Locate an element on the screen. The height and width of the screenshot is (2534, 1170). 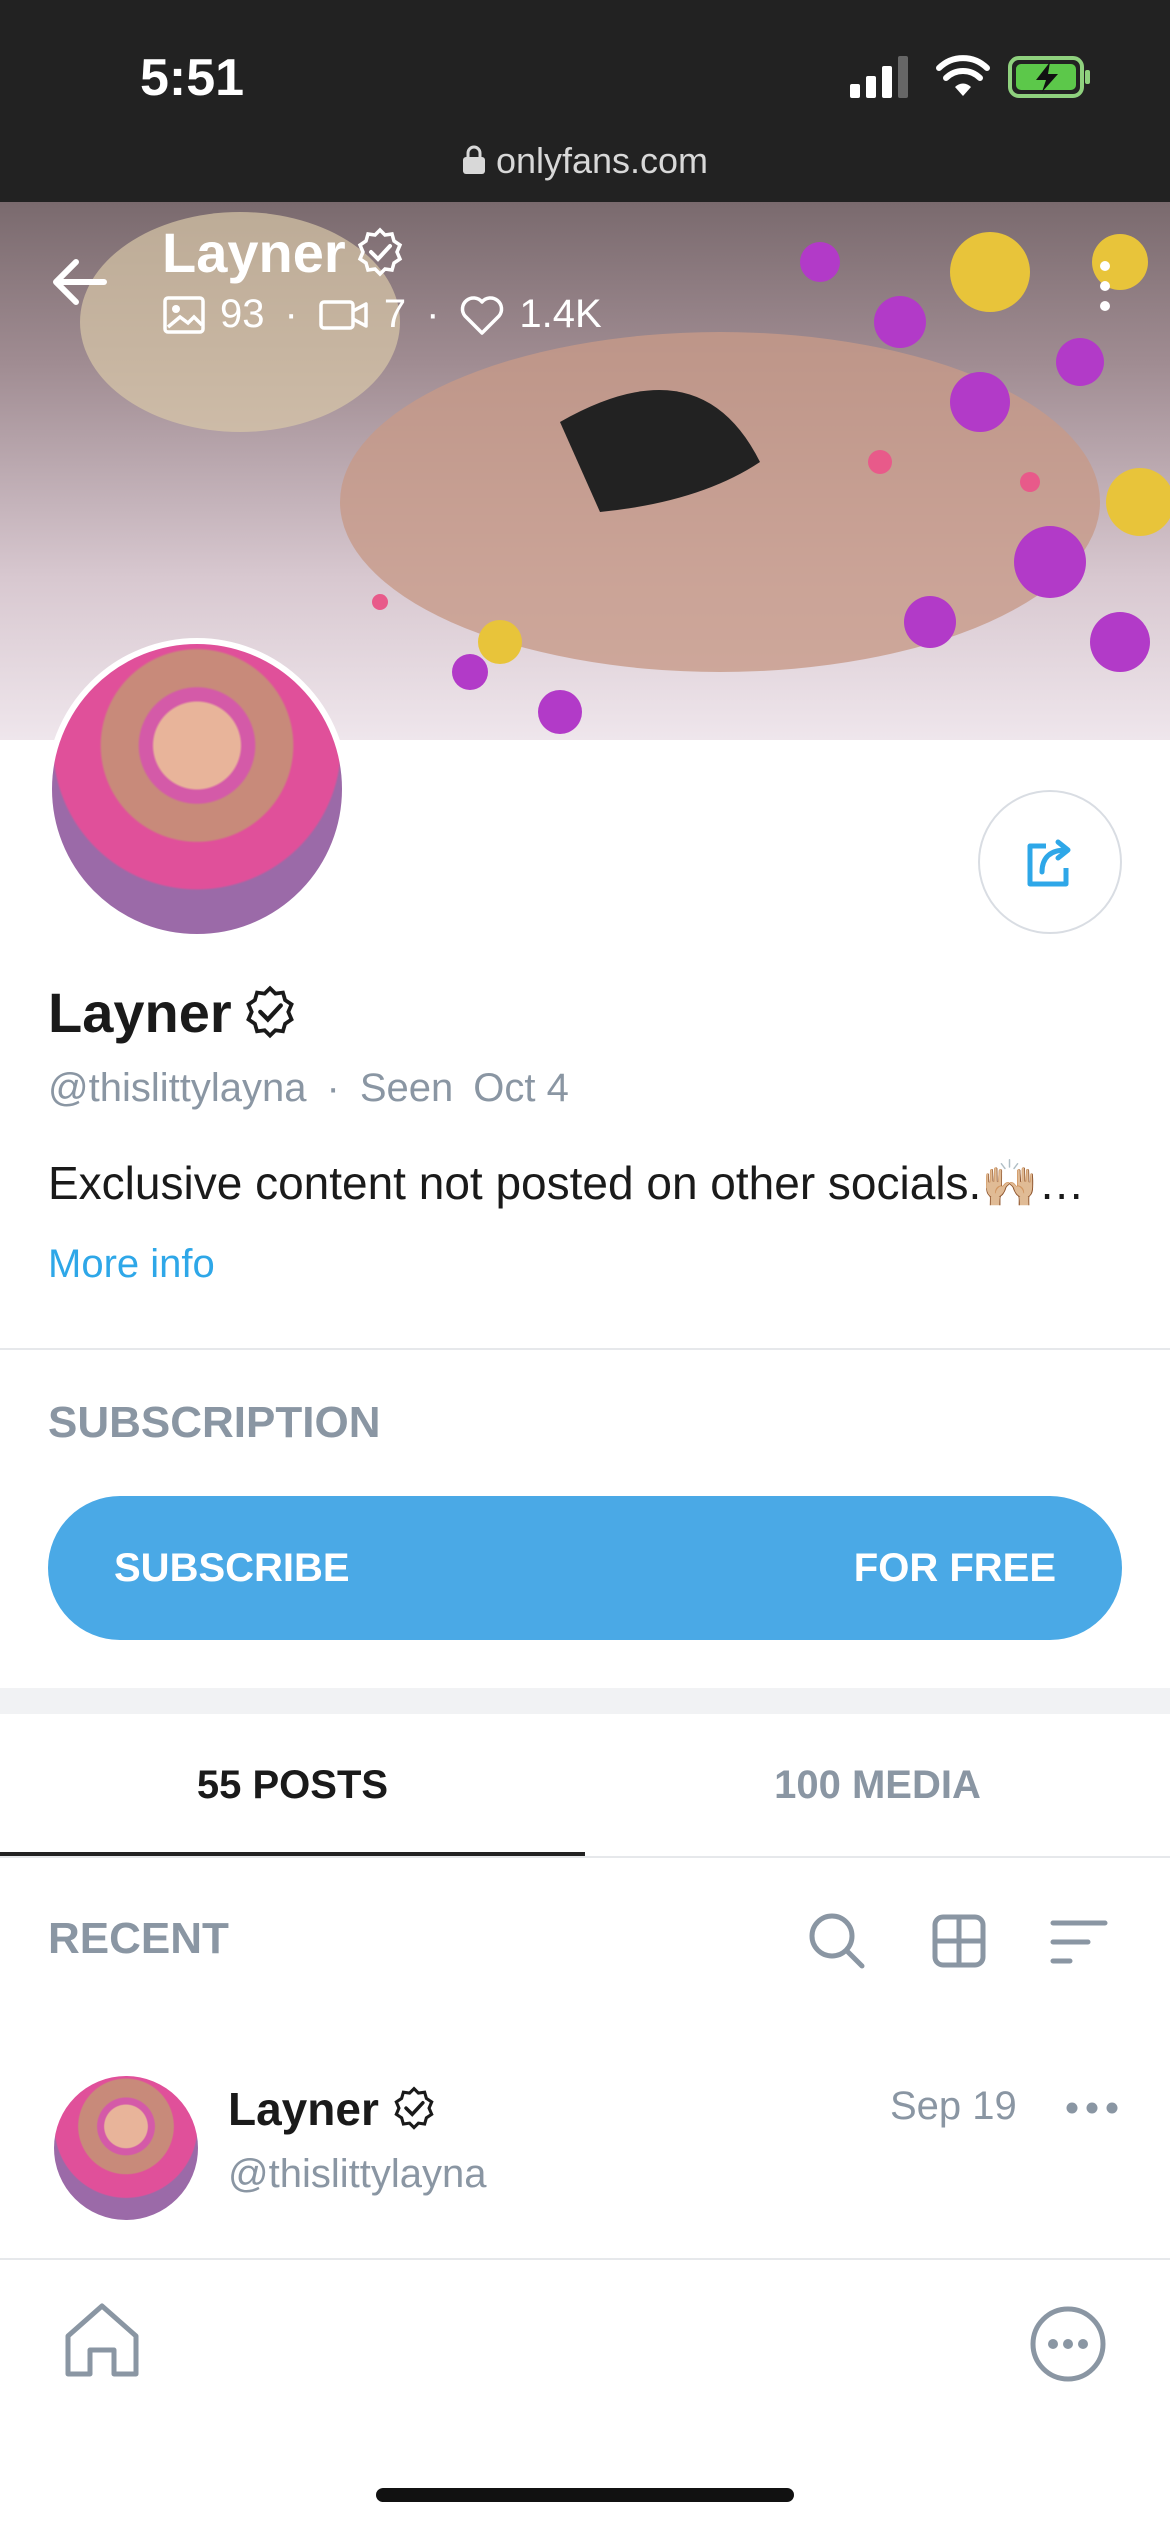
wifi-icon is located at coordinates (963, 75).